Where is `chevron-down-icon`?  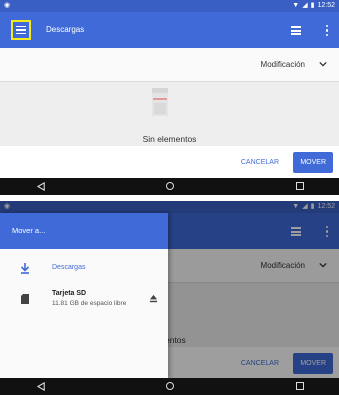
chevron-down-icon is located at coordinates (323, 64).